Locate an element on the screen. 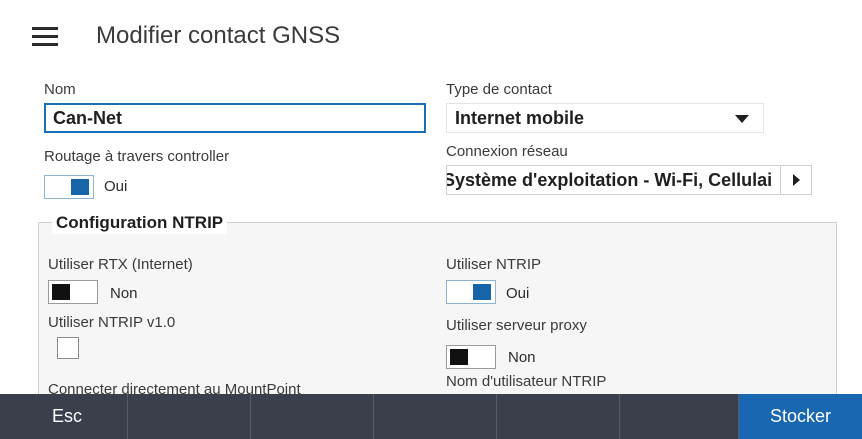 This screenshot has height=439, width=862. contact-type-label: Type de contact is located at coordinates (499, 89).